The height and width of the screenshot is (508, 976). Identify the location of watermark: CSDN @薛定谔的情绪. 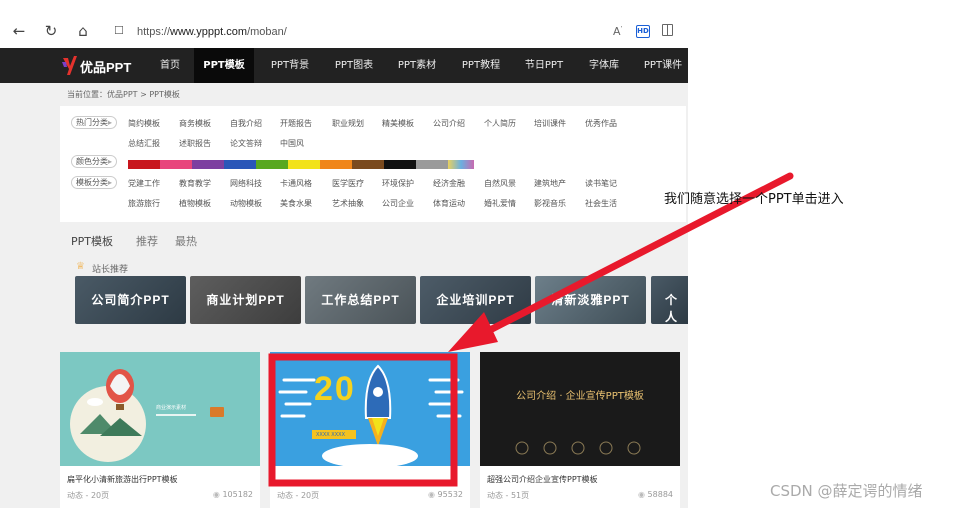
(846, 491).